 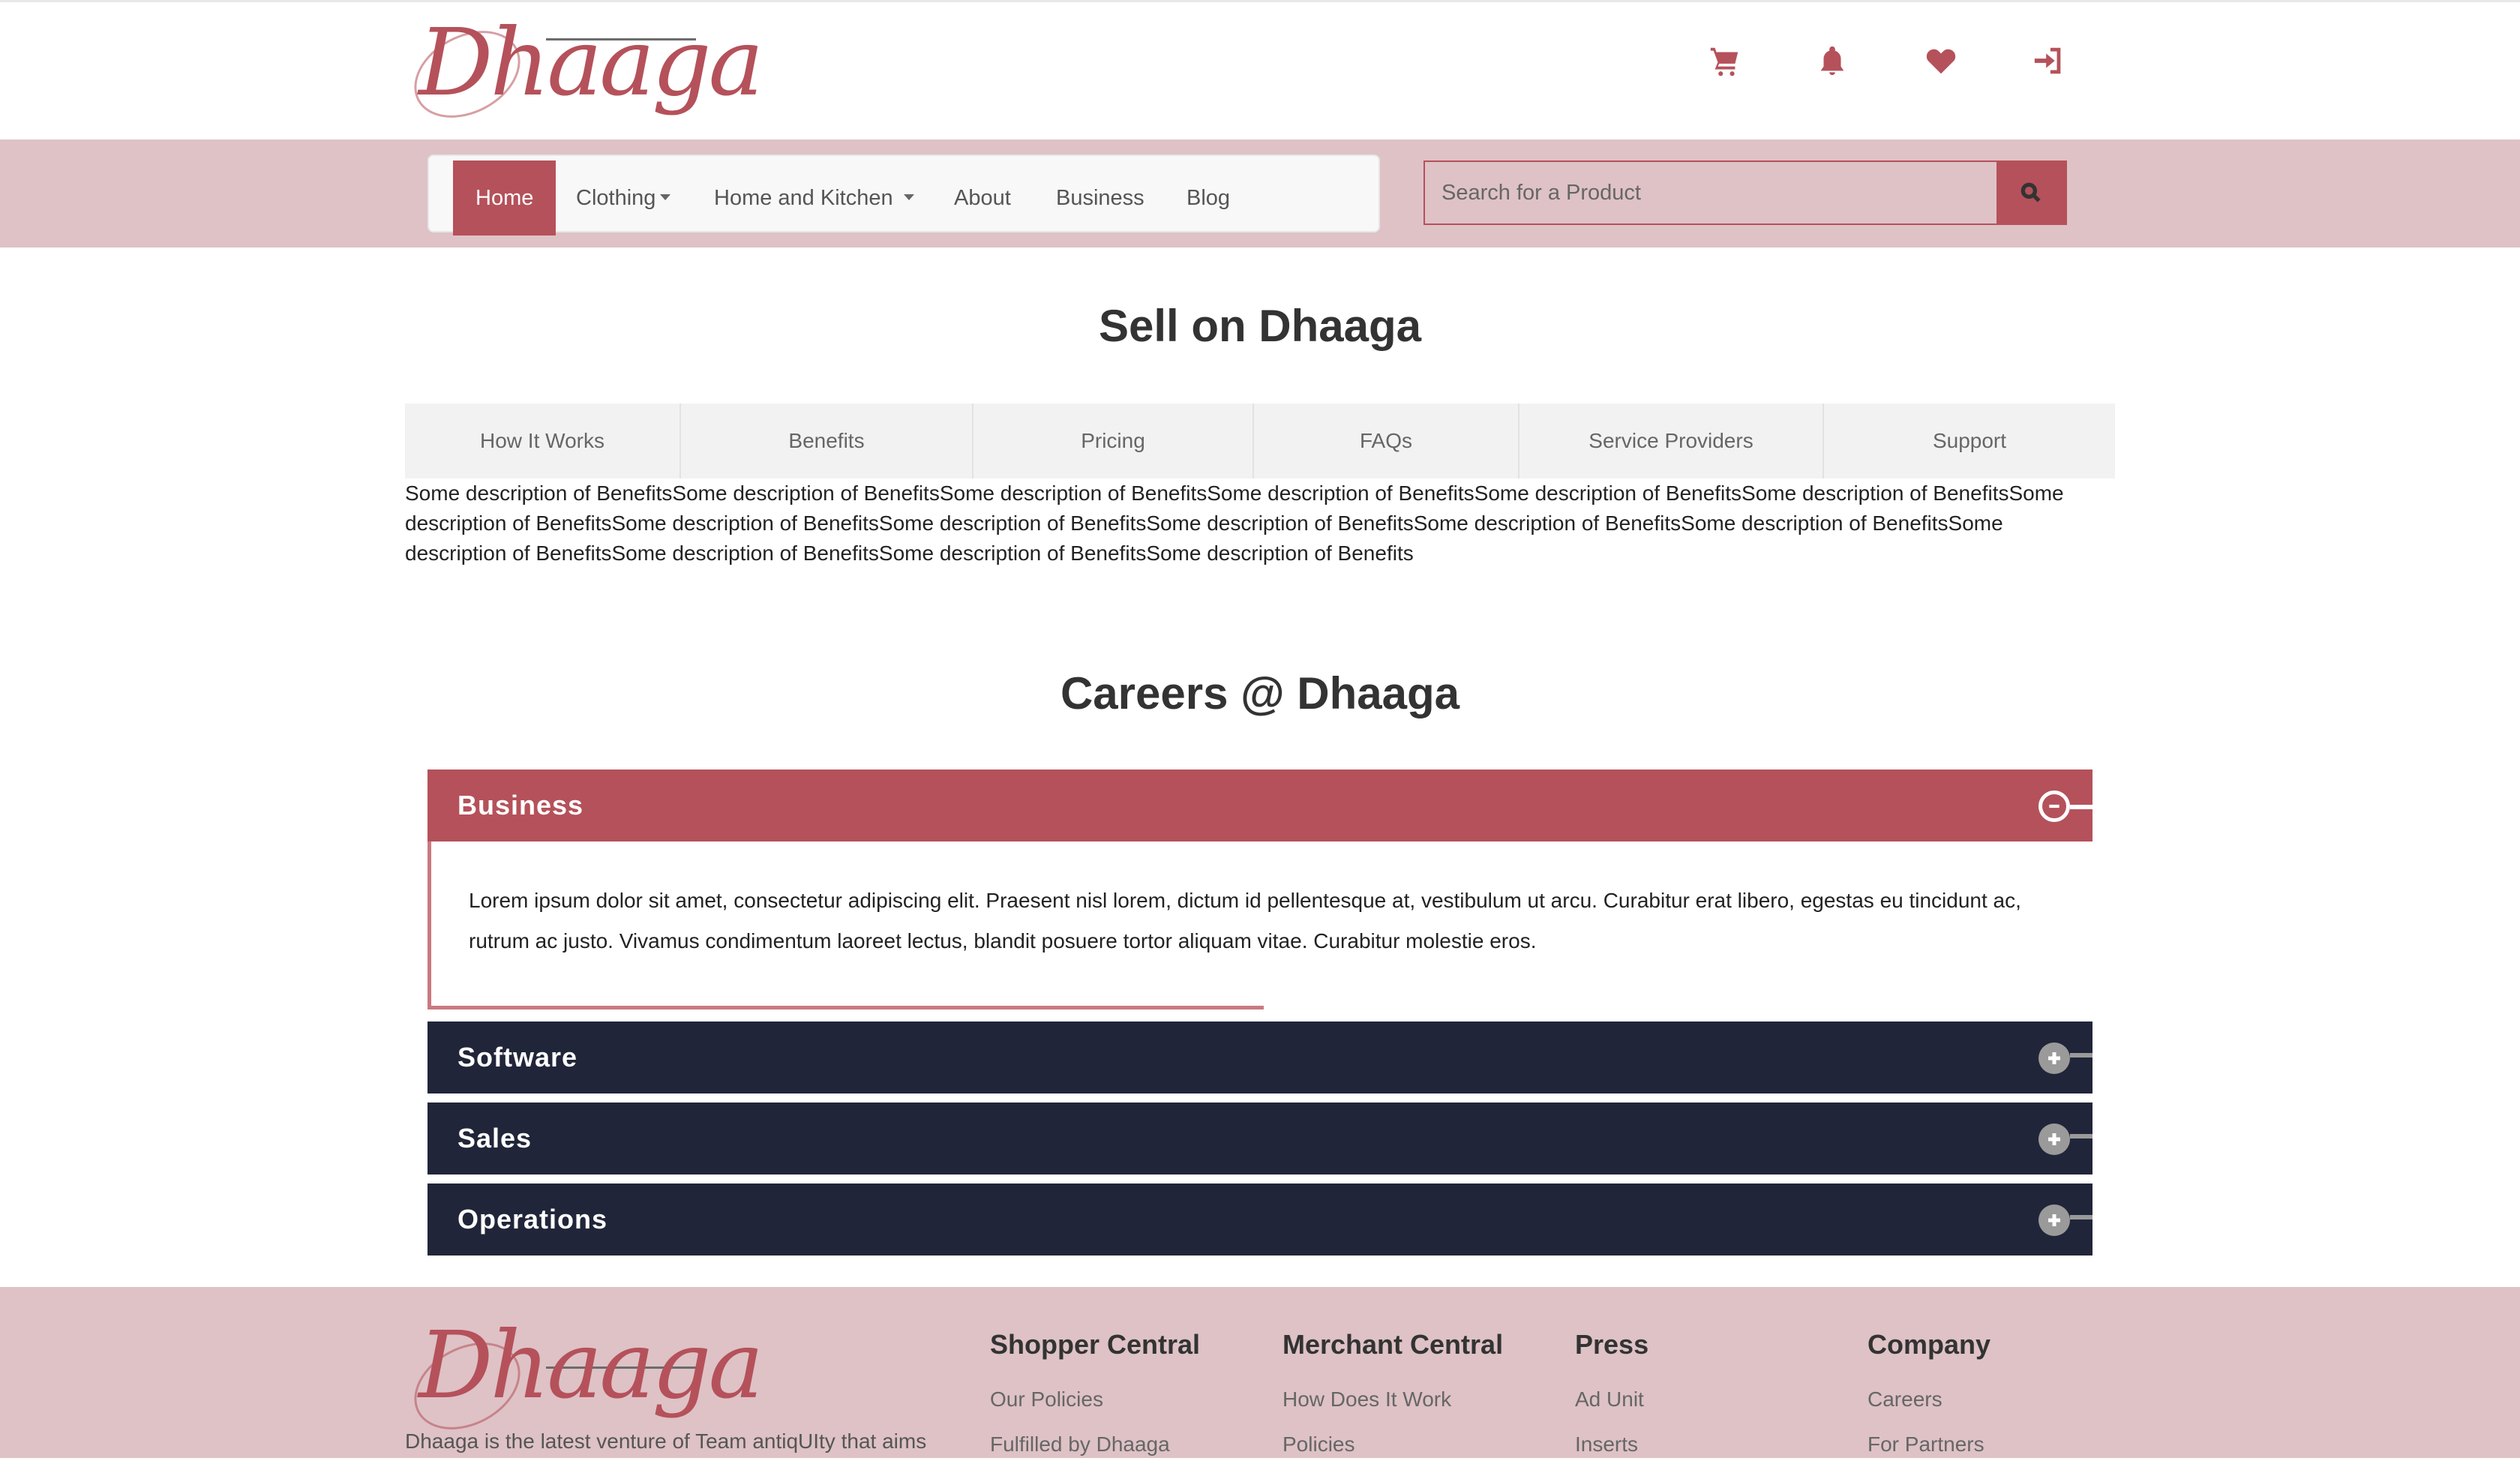 I want to click on nav-business: Business, so click(x=1100, y=198).